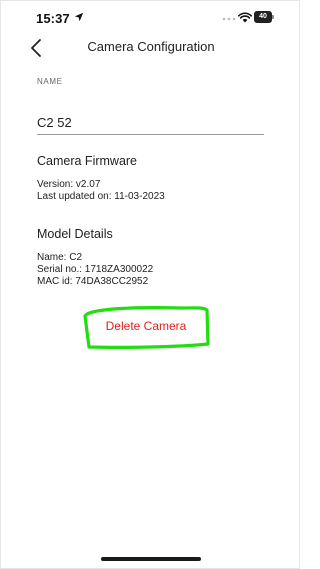  I want to click on firmware-section-title: Camera Firmware, so click(87, 161).